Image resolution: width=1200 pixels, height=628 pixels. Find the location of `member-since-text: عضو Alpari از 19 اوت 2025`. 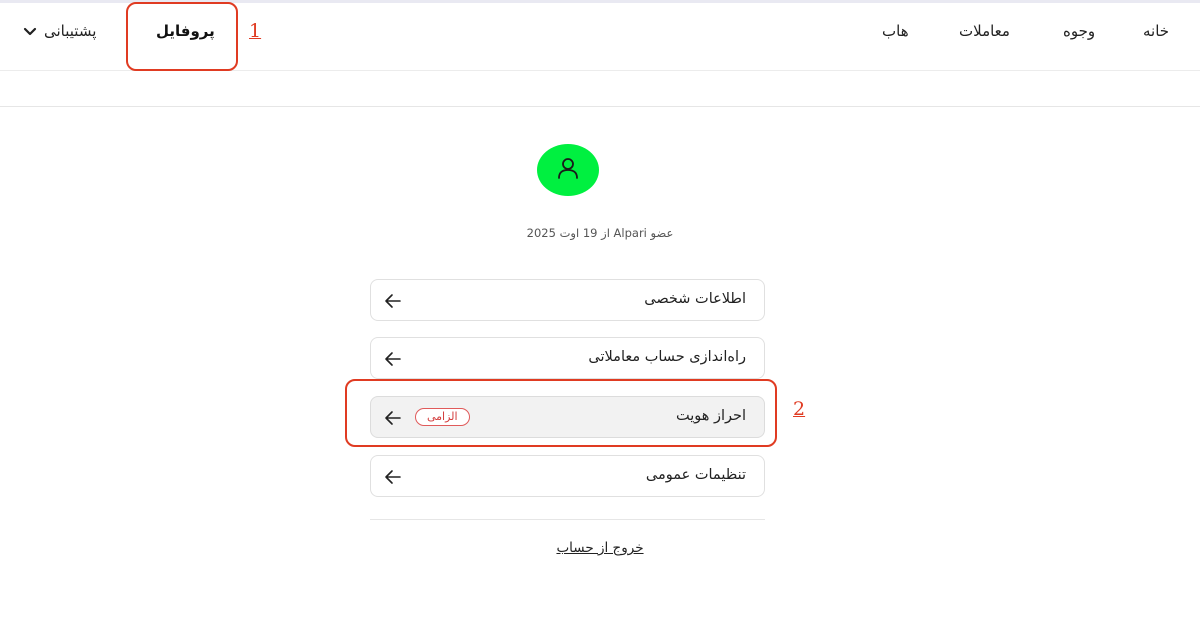

member-since-text: عضو Alpari از 19 اوت 2025 is located at coordinates (600, 233).